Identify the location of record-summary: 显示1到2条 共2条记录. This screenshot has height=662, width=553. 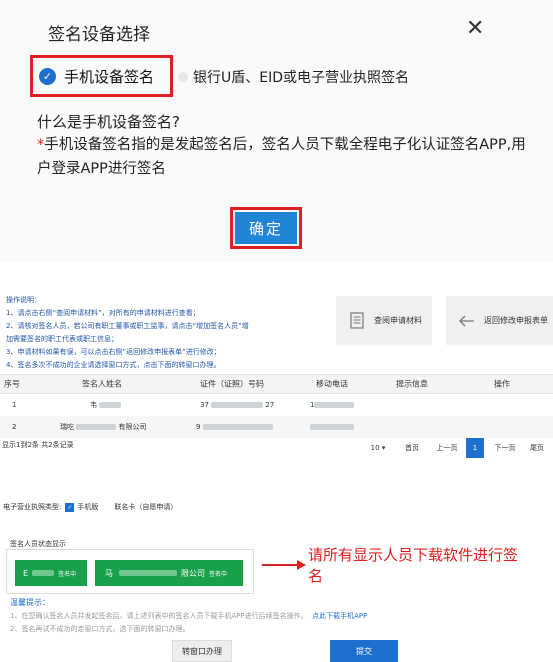
(38, 445).